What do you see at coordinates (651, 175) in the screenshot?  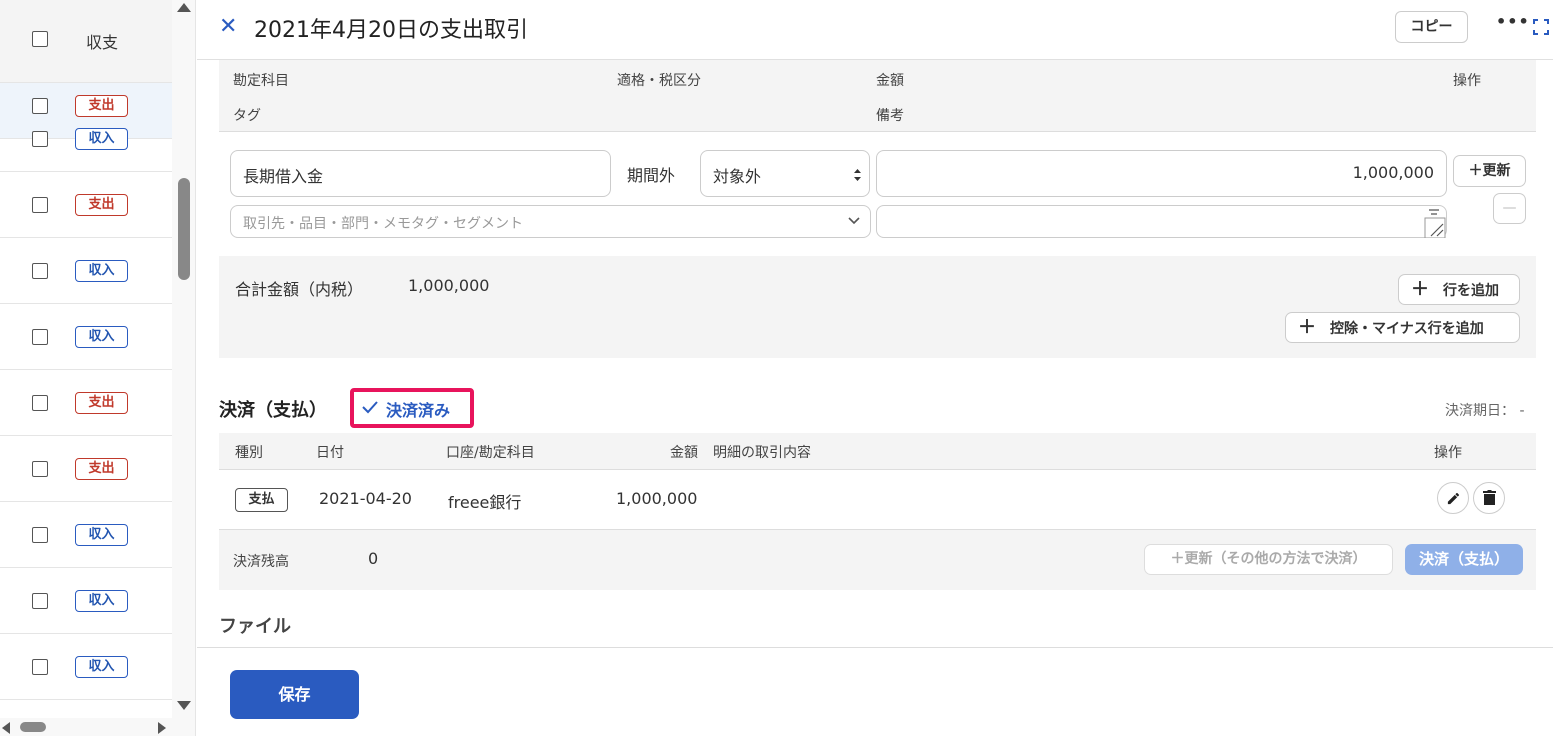 I see `period-label: 期間外` at bounding box center [651, 175].